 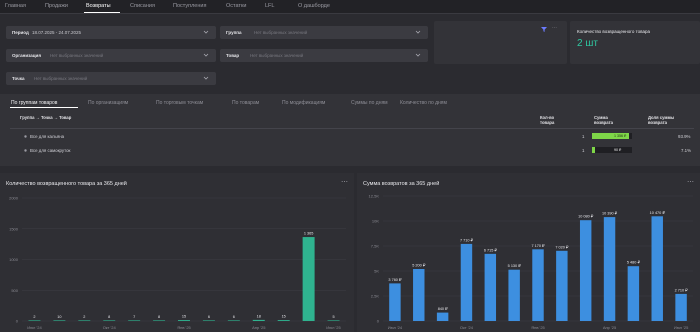 What do you see at coordinates (111, 32) in the screenshot?
I see `period-field: Период 18.07.2025 - 24.07.2025` at bounding box center [111, 32].